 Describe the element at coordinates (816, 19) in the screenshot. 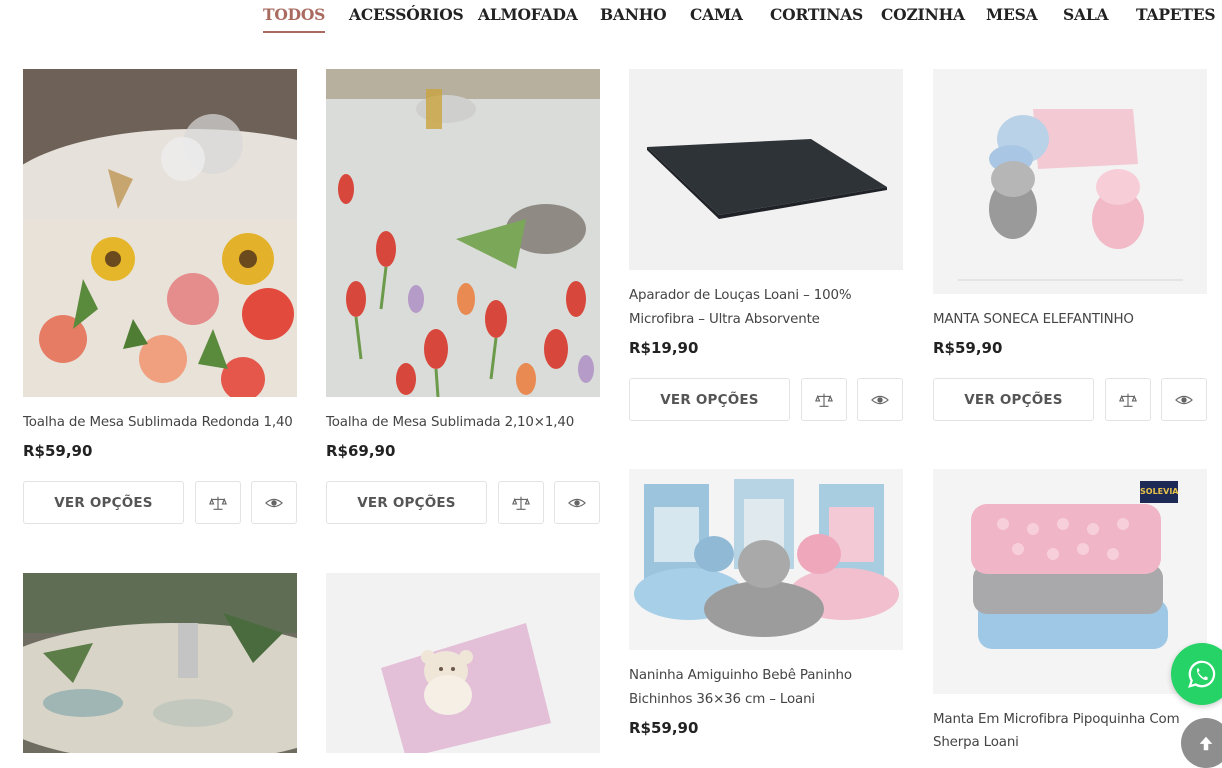

I see `tab-cortinas: CORTINAS` at that location.